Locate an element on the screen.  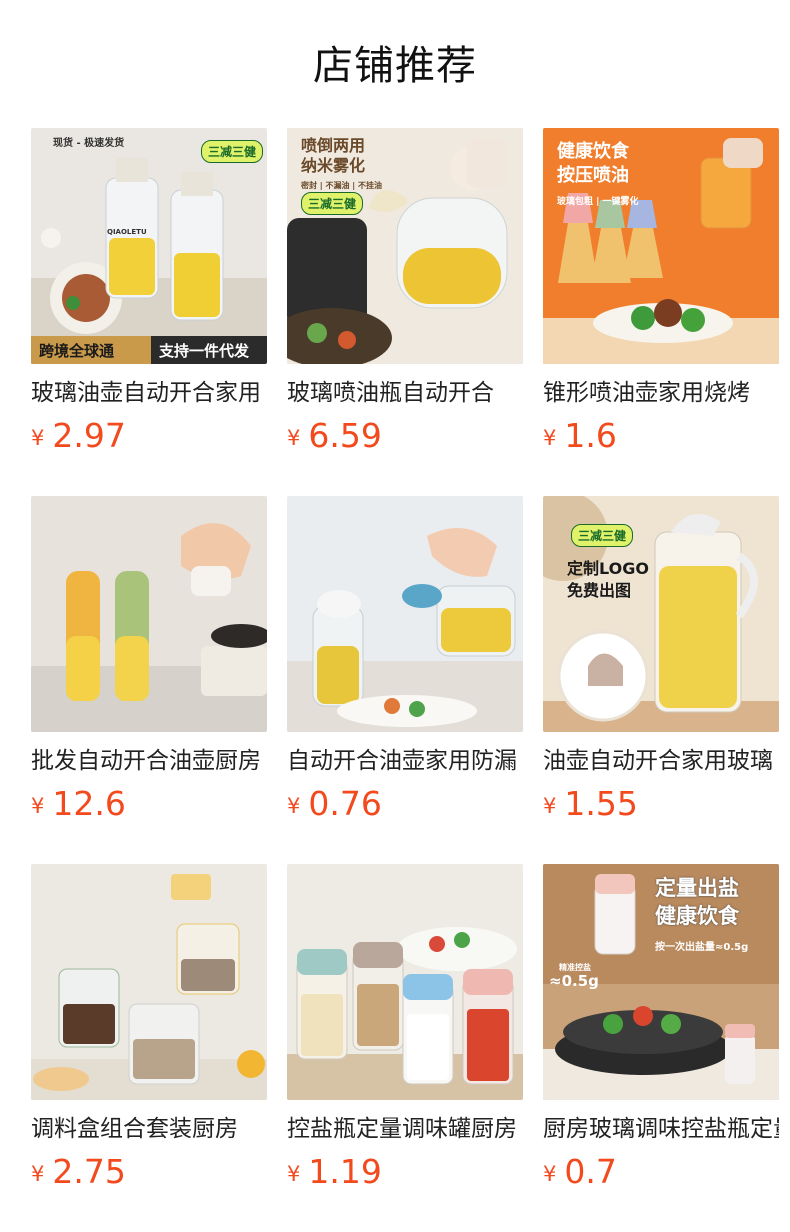
image-subtext: 密封 | 不漏油 | 不挂油 is located at coordinates (341, 185).